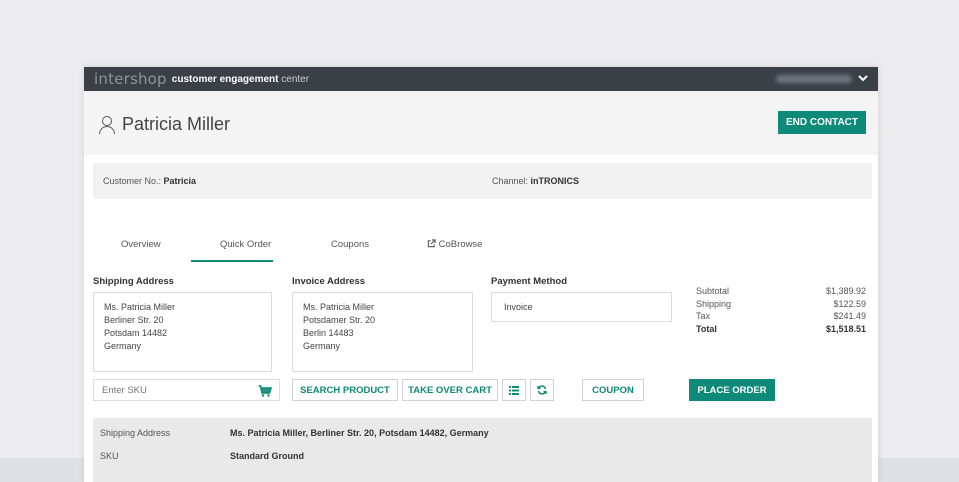 This screenshot has height=482, width=959. Describe the element at coordinates (150, 181) in the screenshot. I see `customer-number: Customer No.: Patricia` at that location.